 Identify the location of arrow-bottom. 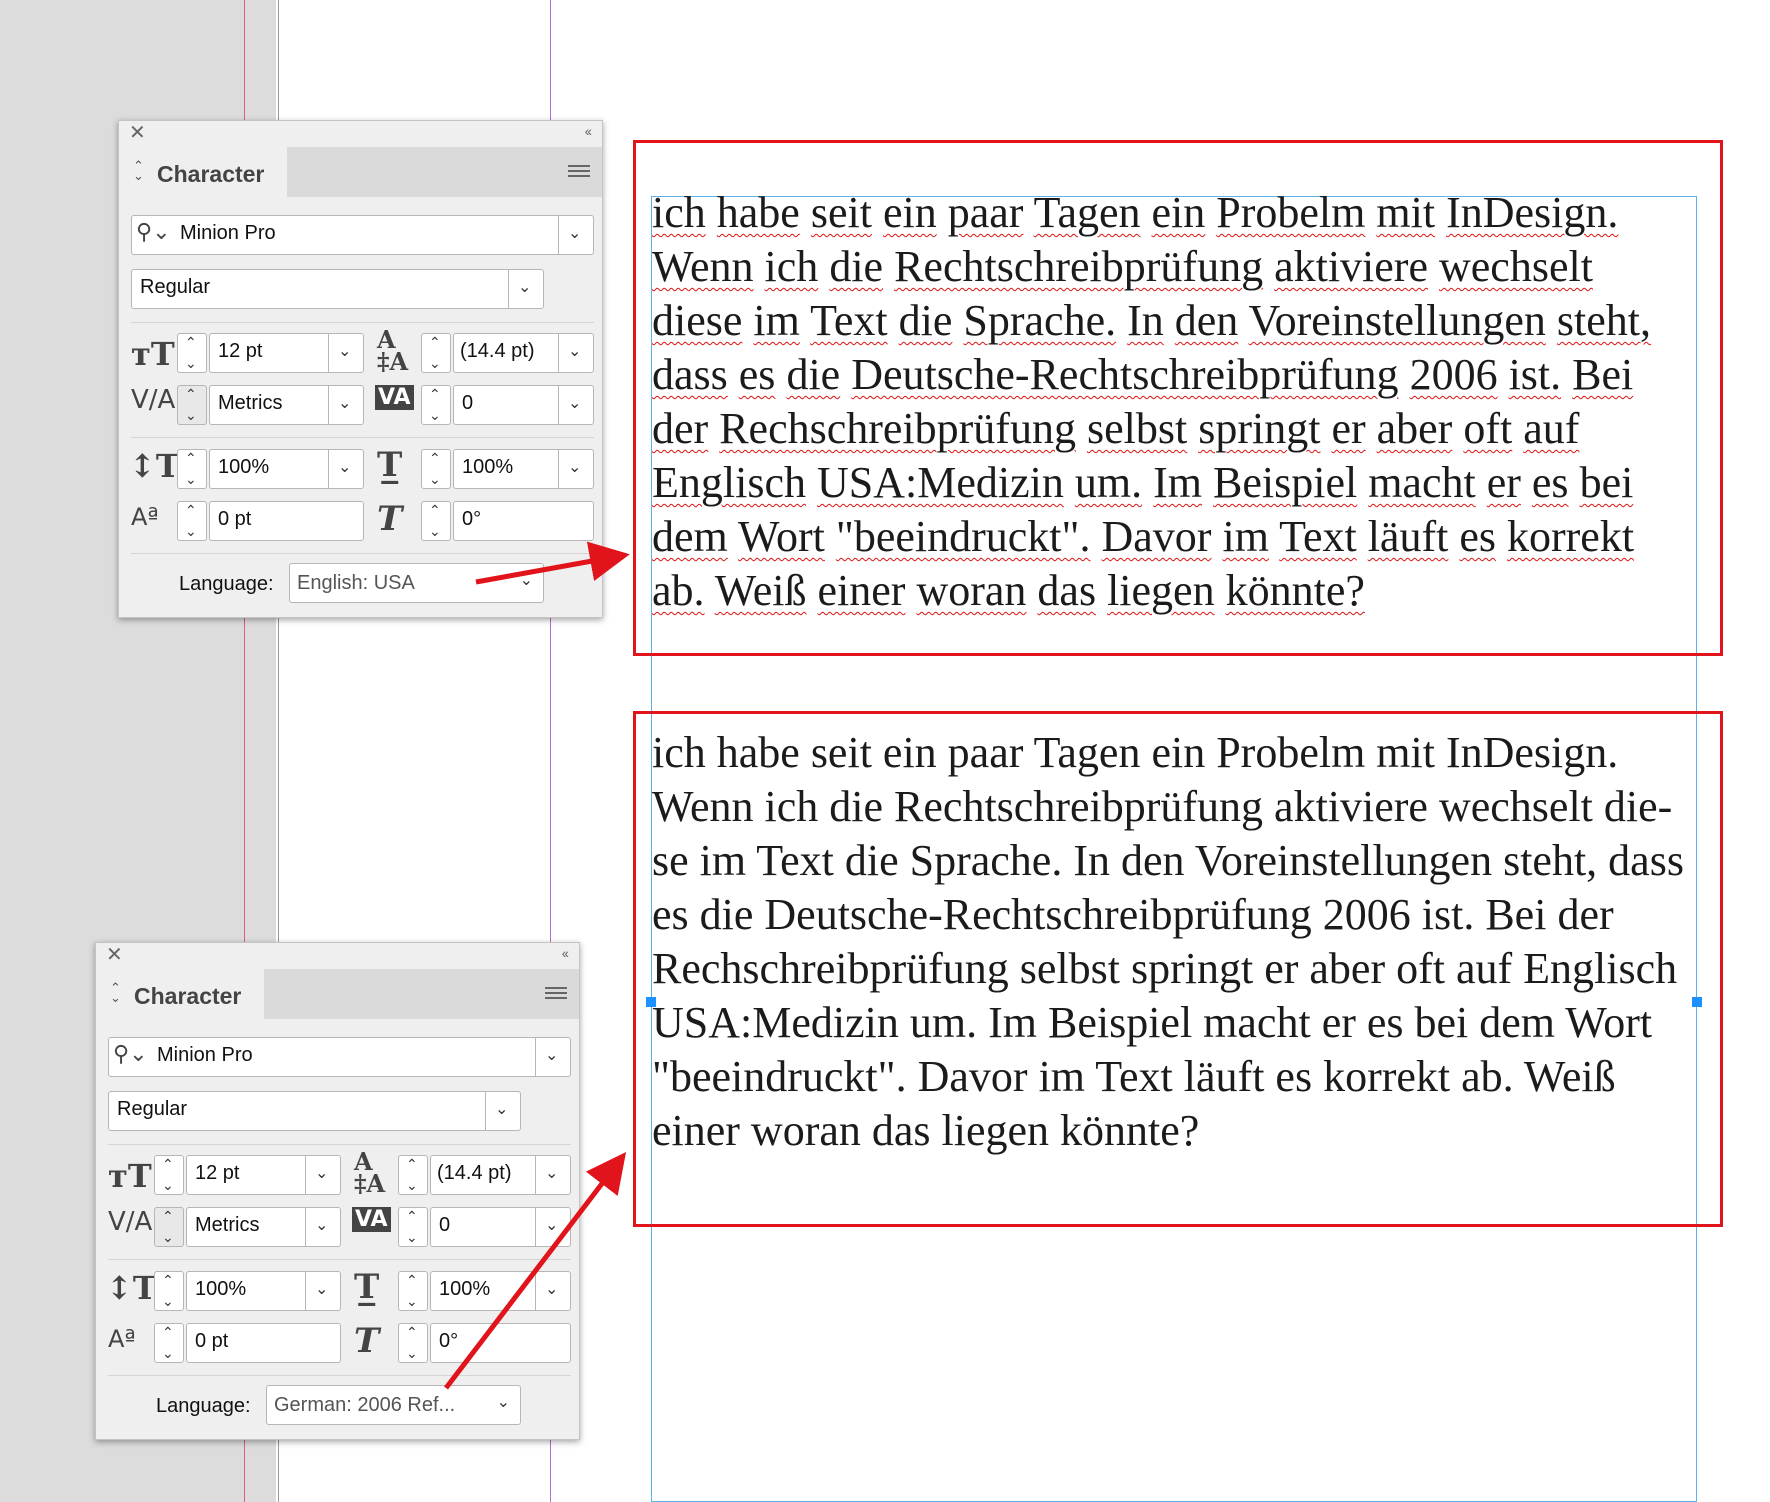
(535, 1271).